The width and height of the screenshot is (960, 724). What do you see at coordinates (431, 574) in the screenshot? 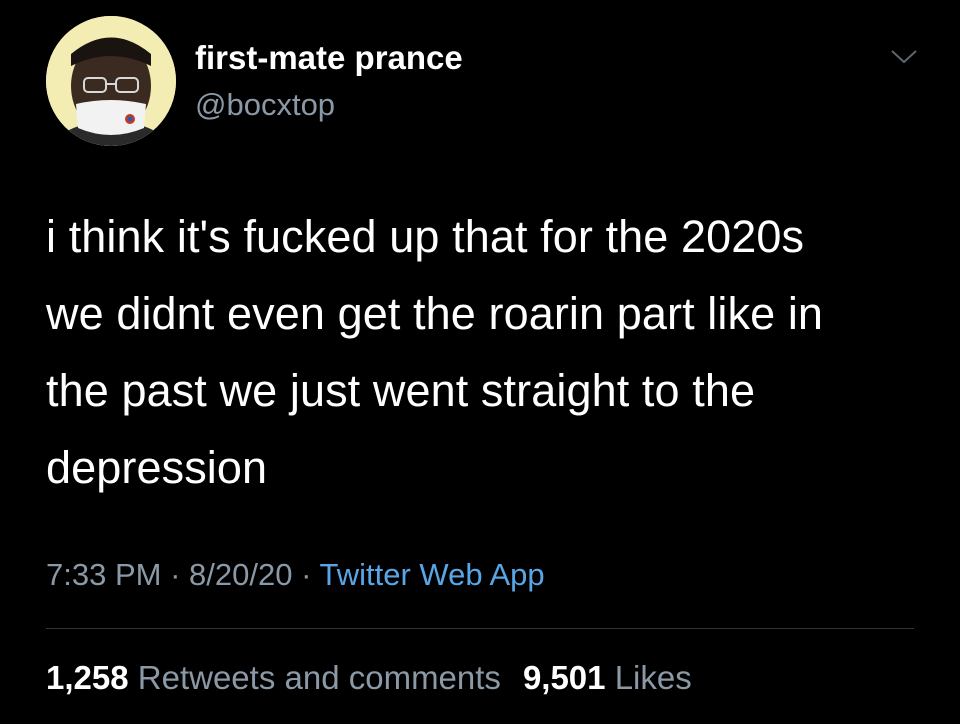
I see `tweet-source-link: Twitter Web App` at bounding box center [431, 574].